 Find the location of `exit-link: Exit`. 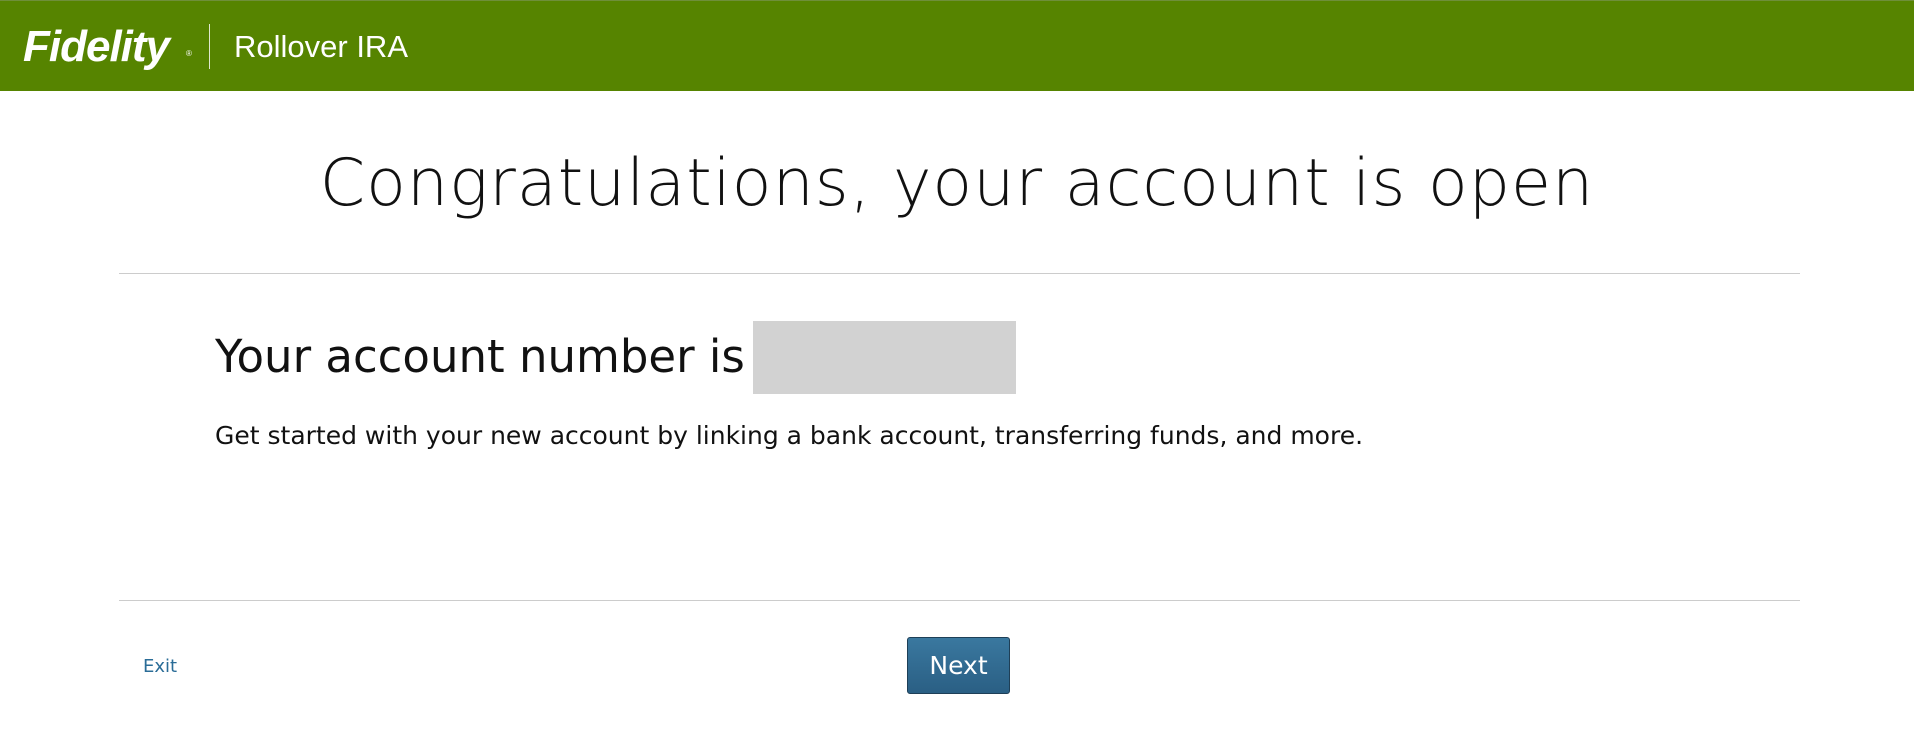

exit-link: Exit is located at coordinates (160, 667).